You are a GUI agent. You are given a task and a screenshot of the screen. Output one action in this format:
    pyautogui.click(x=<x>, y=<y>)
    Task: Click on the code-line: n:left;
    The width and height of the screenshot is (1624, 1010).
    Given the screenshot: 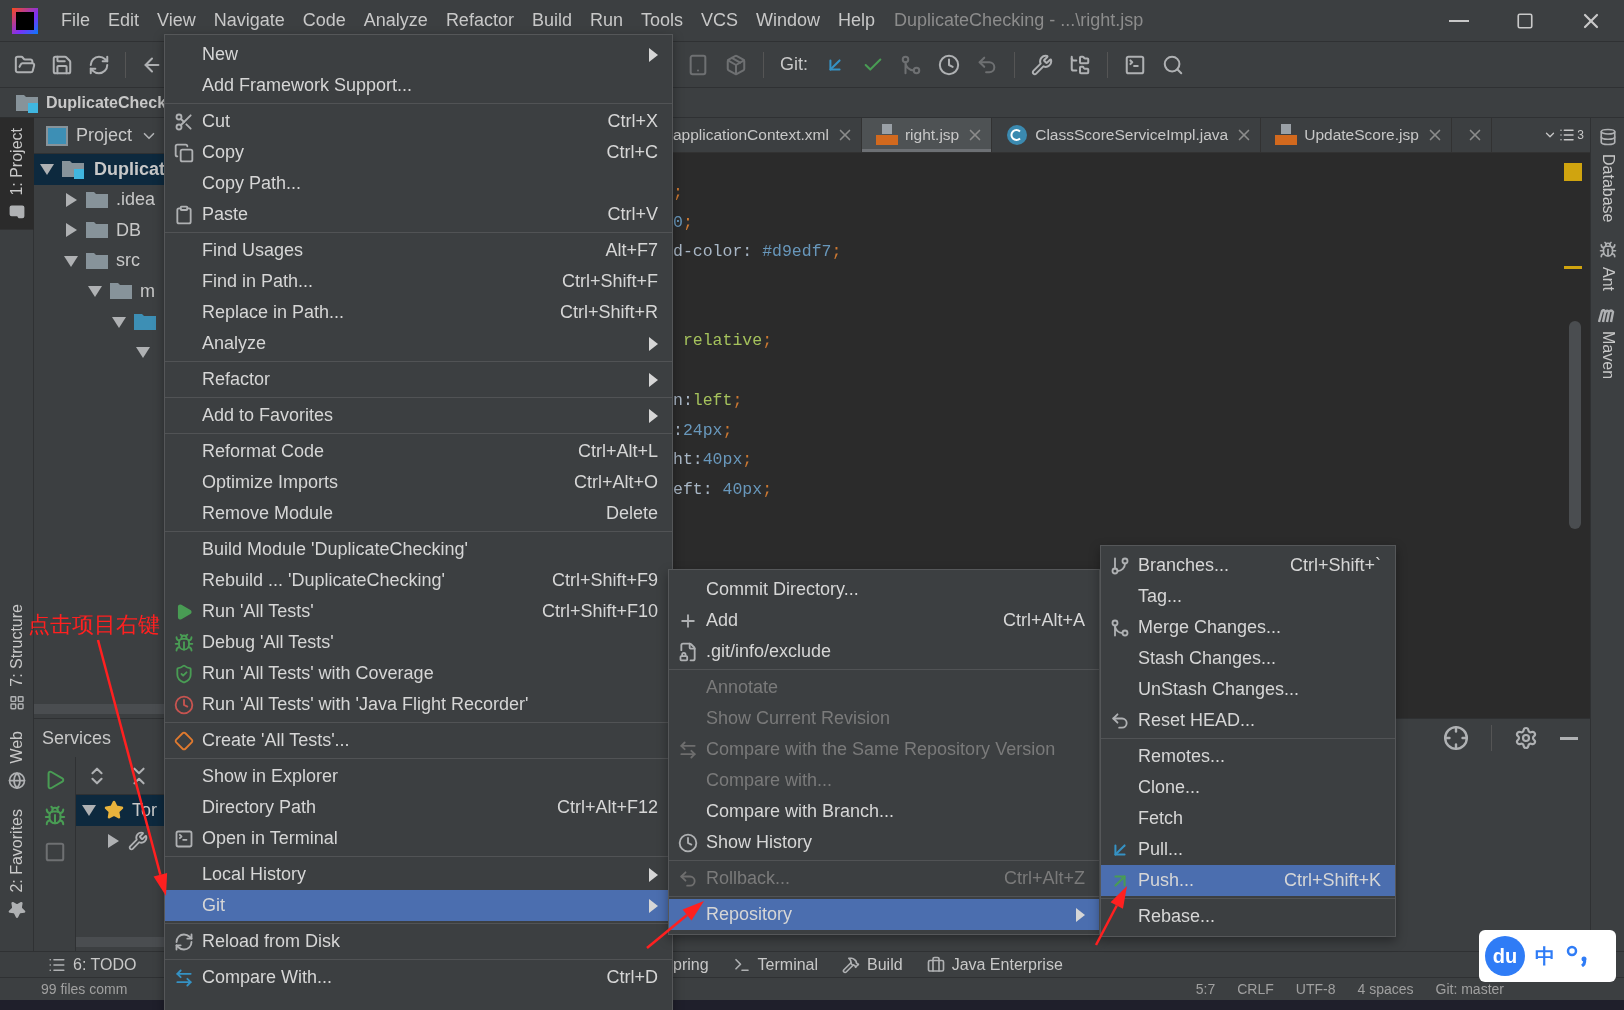 What is the action you would take?
    pyautogui.click(x=708, y=400)
    